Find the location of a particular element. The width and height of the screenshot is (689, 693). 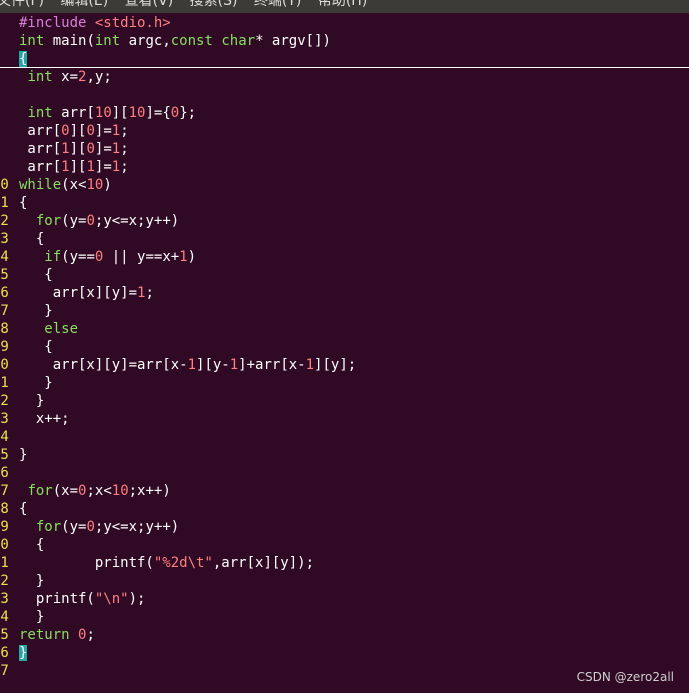

code-token: char is located at coordinates (238, 41).